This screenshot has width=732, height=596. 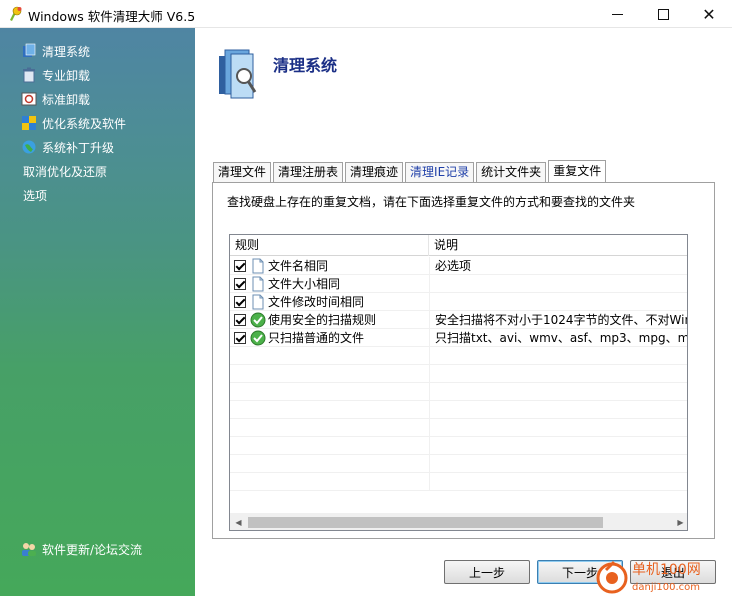 I want to click on tab-strip: 清理文件 清理注册表 清理痕迹 清理IE记录 统计文件夹 重复文件, so click(x=410, y=171).